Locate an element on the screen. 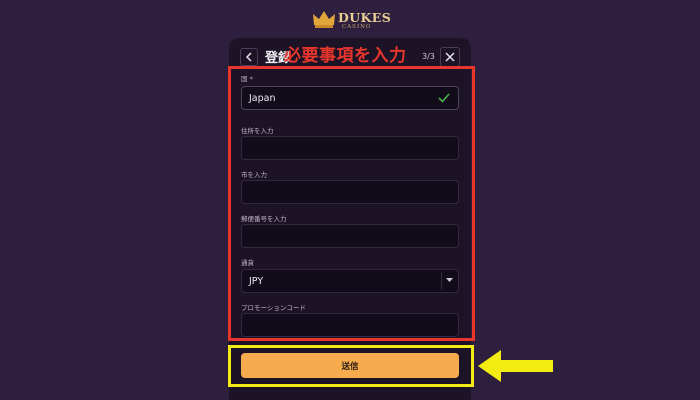 The width and height of the screenshot is (700, 400). step-indicator: 3/3 is located at coordinates (428, 56).